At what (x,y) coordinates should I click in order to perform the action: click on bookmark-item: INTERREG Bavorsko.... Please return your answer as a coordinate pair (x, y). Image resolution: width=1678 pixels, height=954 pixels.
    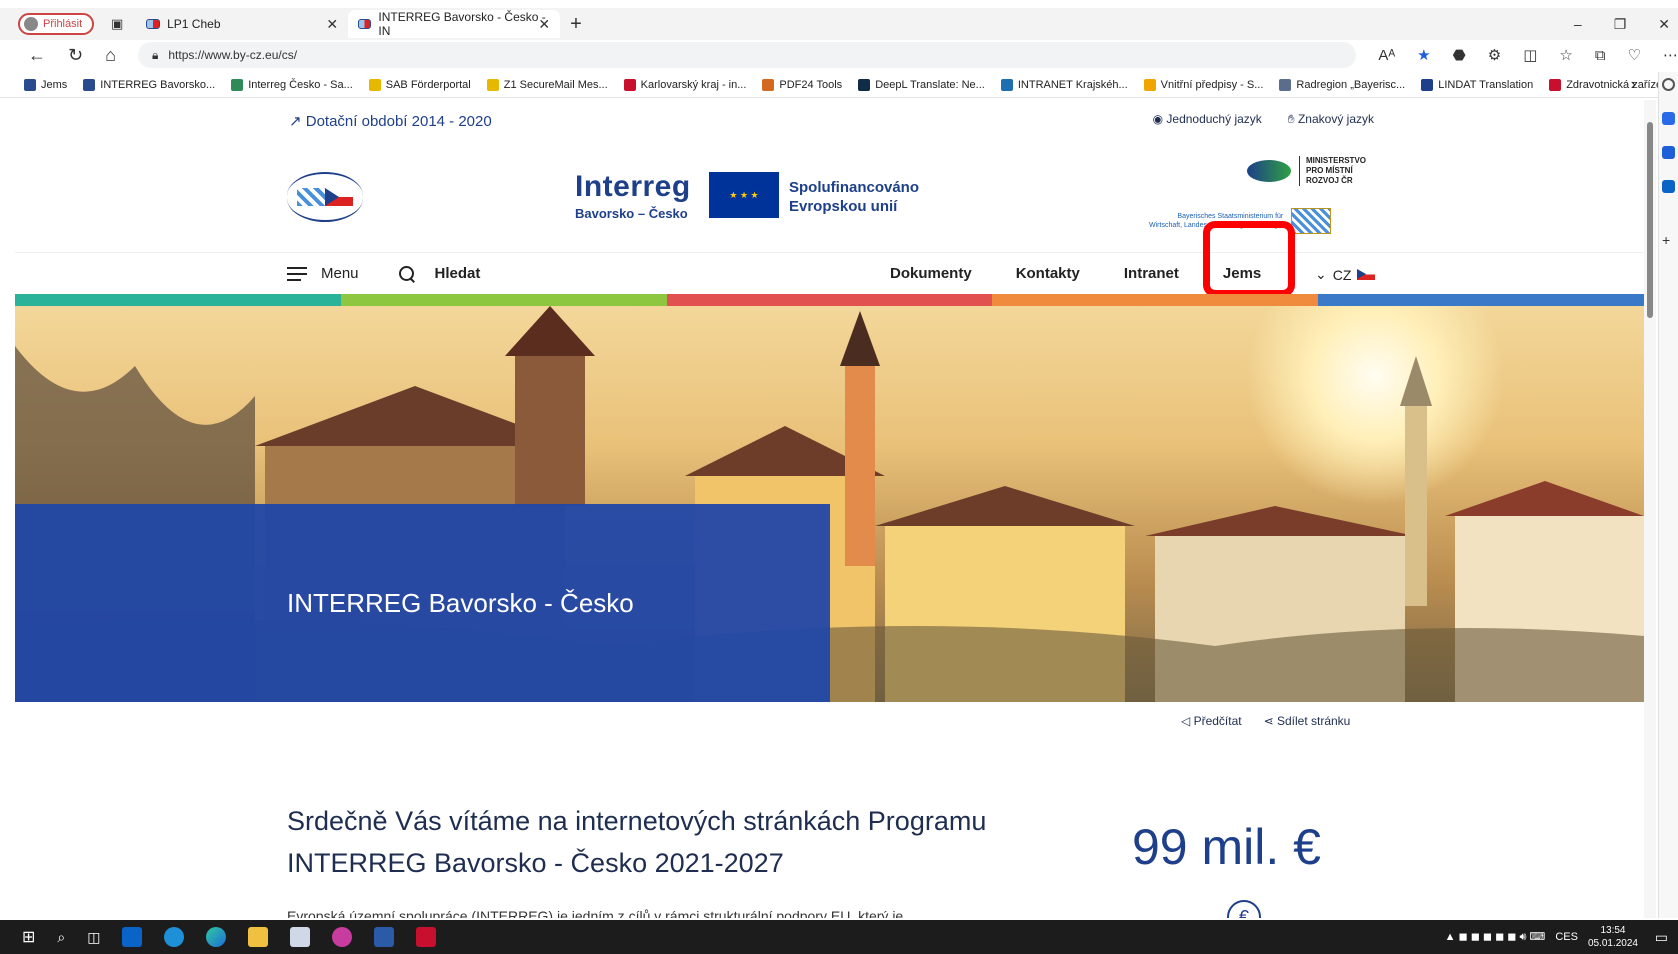
    Looking at the image, I should click on (149, 84).